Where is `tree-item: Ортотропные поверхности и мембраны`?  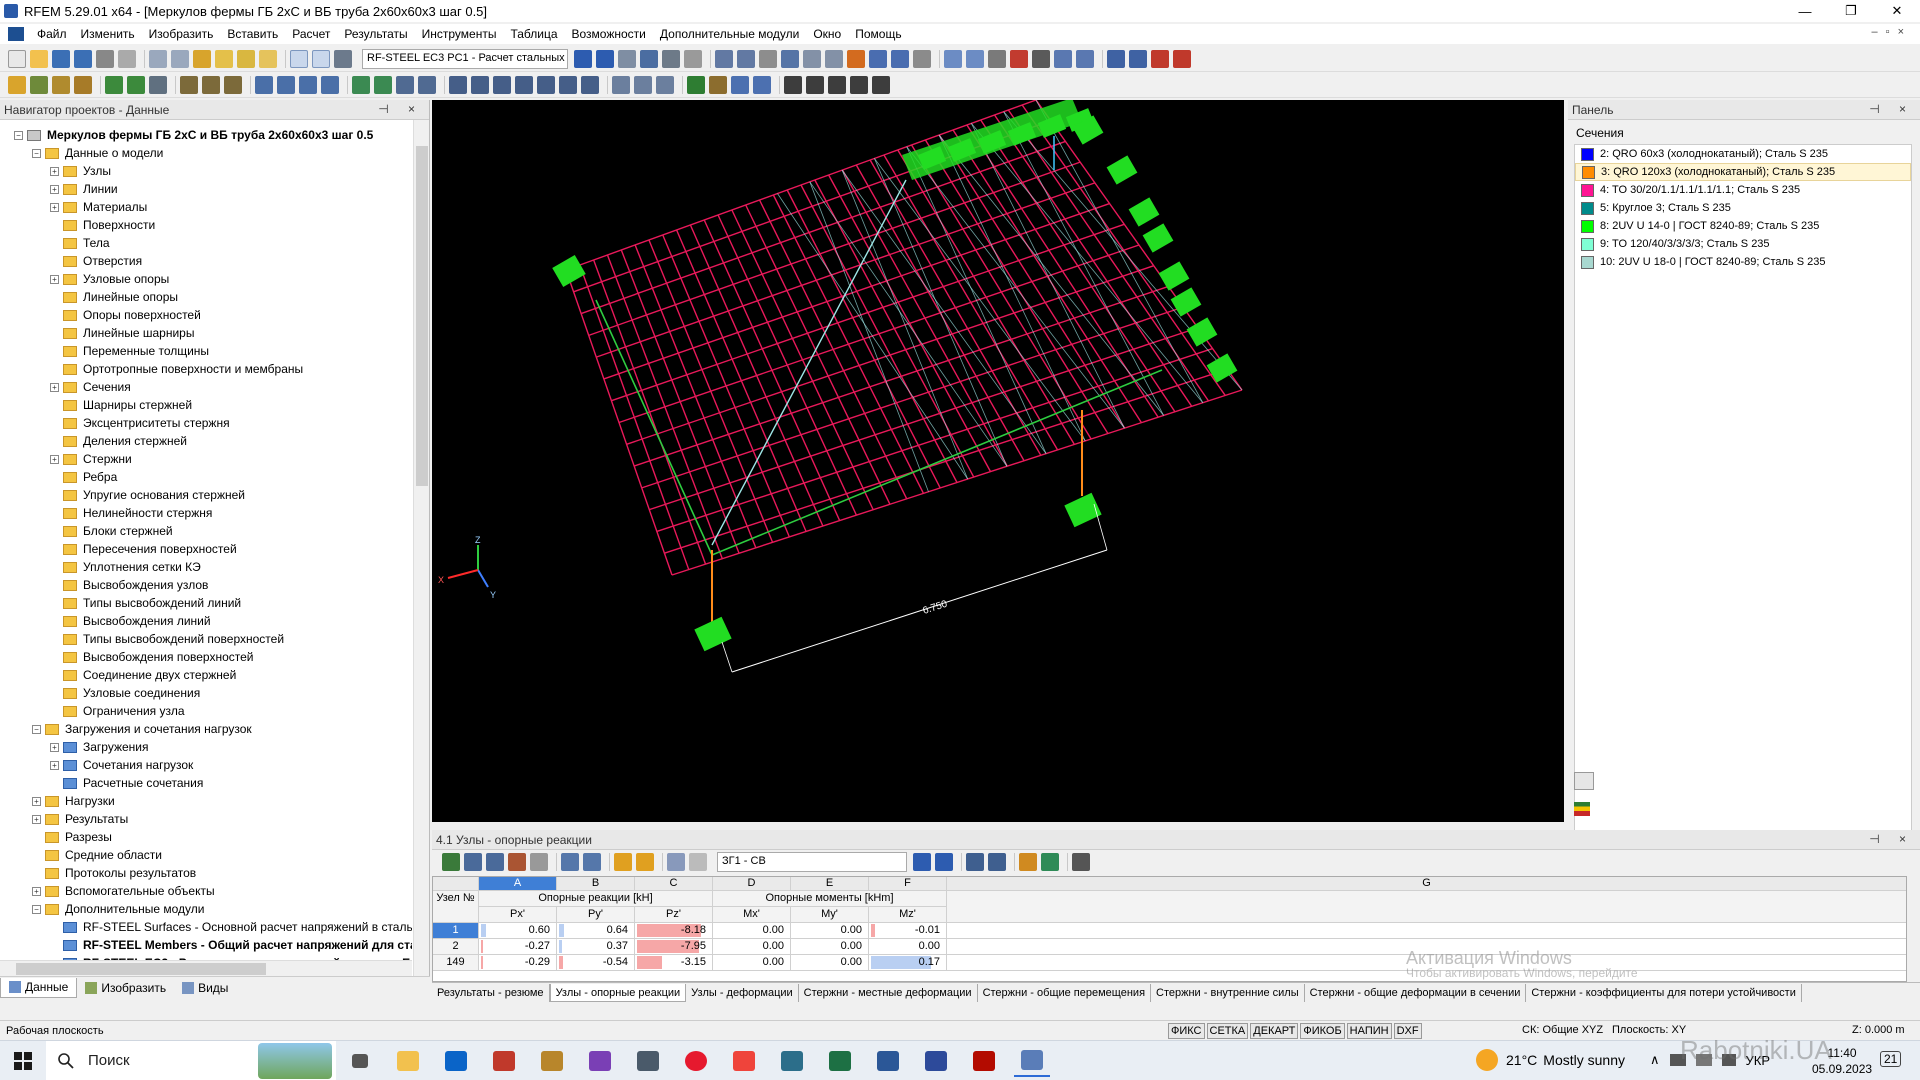 tree-item: Ортотропные поверхности и мембраны is located at coordinates (176, 369).